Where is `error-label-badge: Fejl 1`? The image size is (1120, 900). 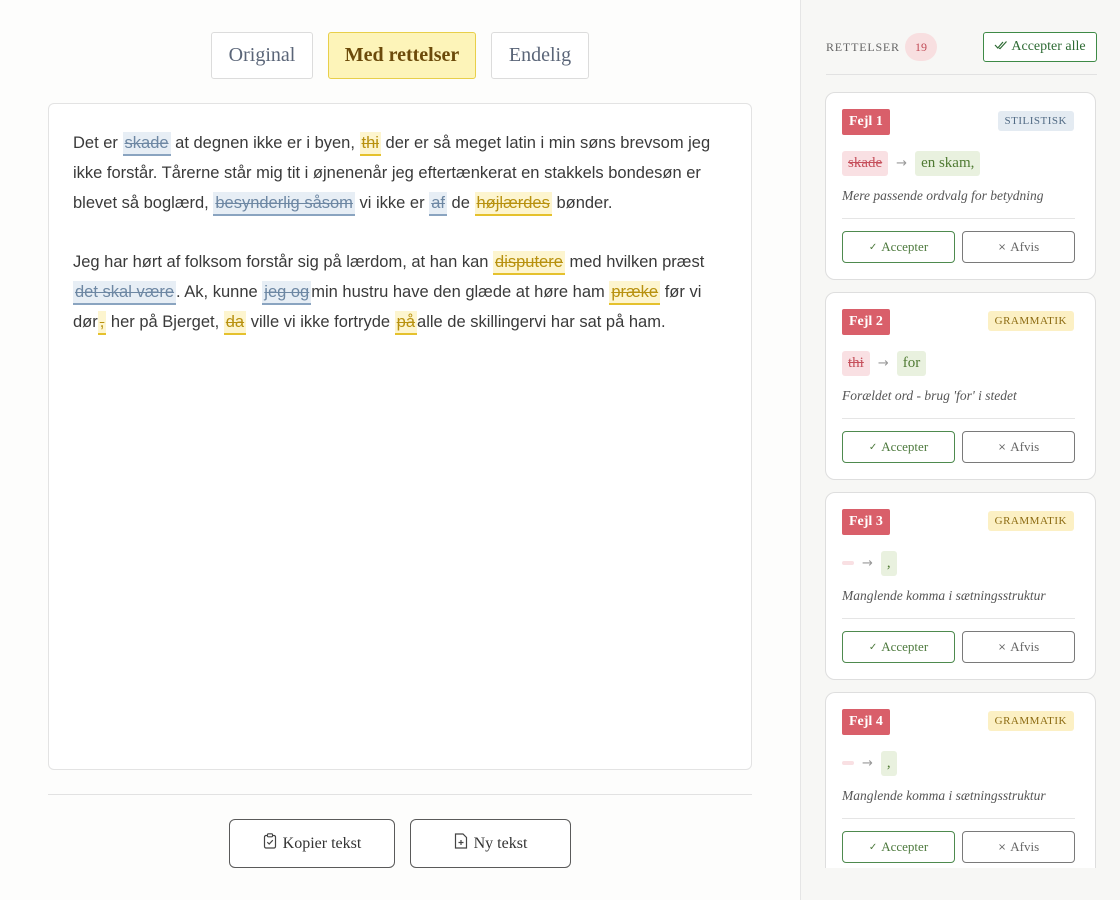
error-label-badge: Fejl 1 is located at coordinates (866, 122).